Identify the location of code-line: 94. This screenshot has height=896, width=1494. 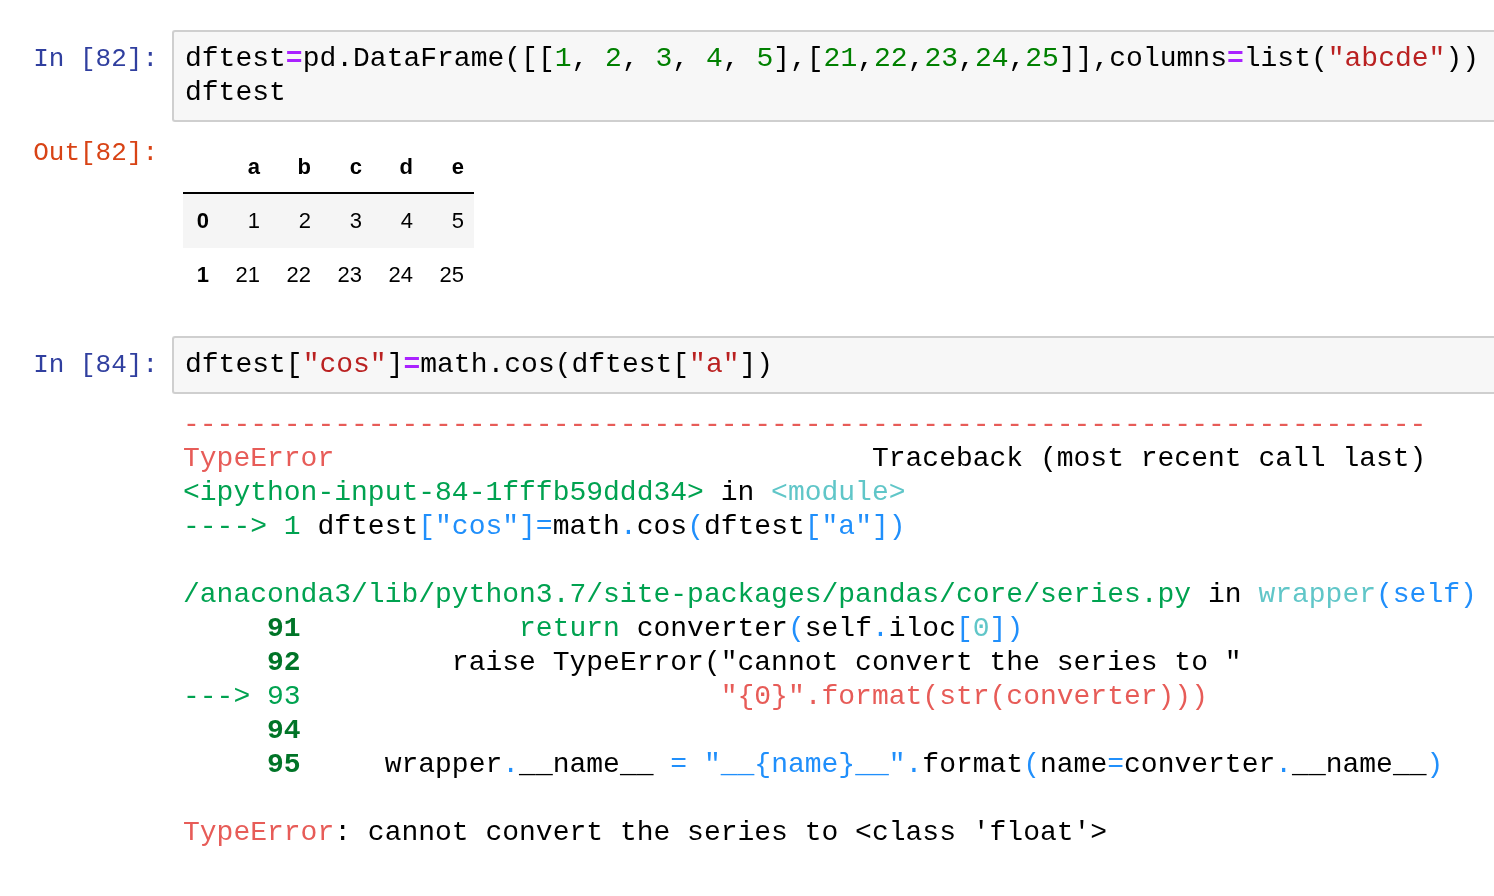
(283, 731).